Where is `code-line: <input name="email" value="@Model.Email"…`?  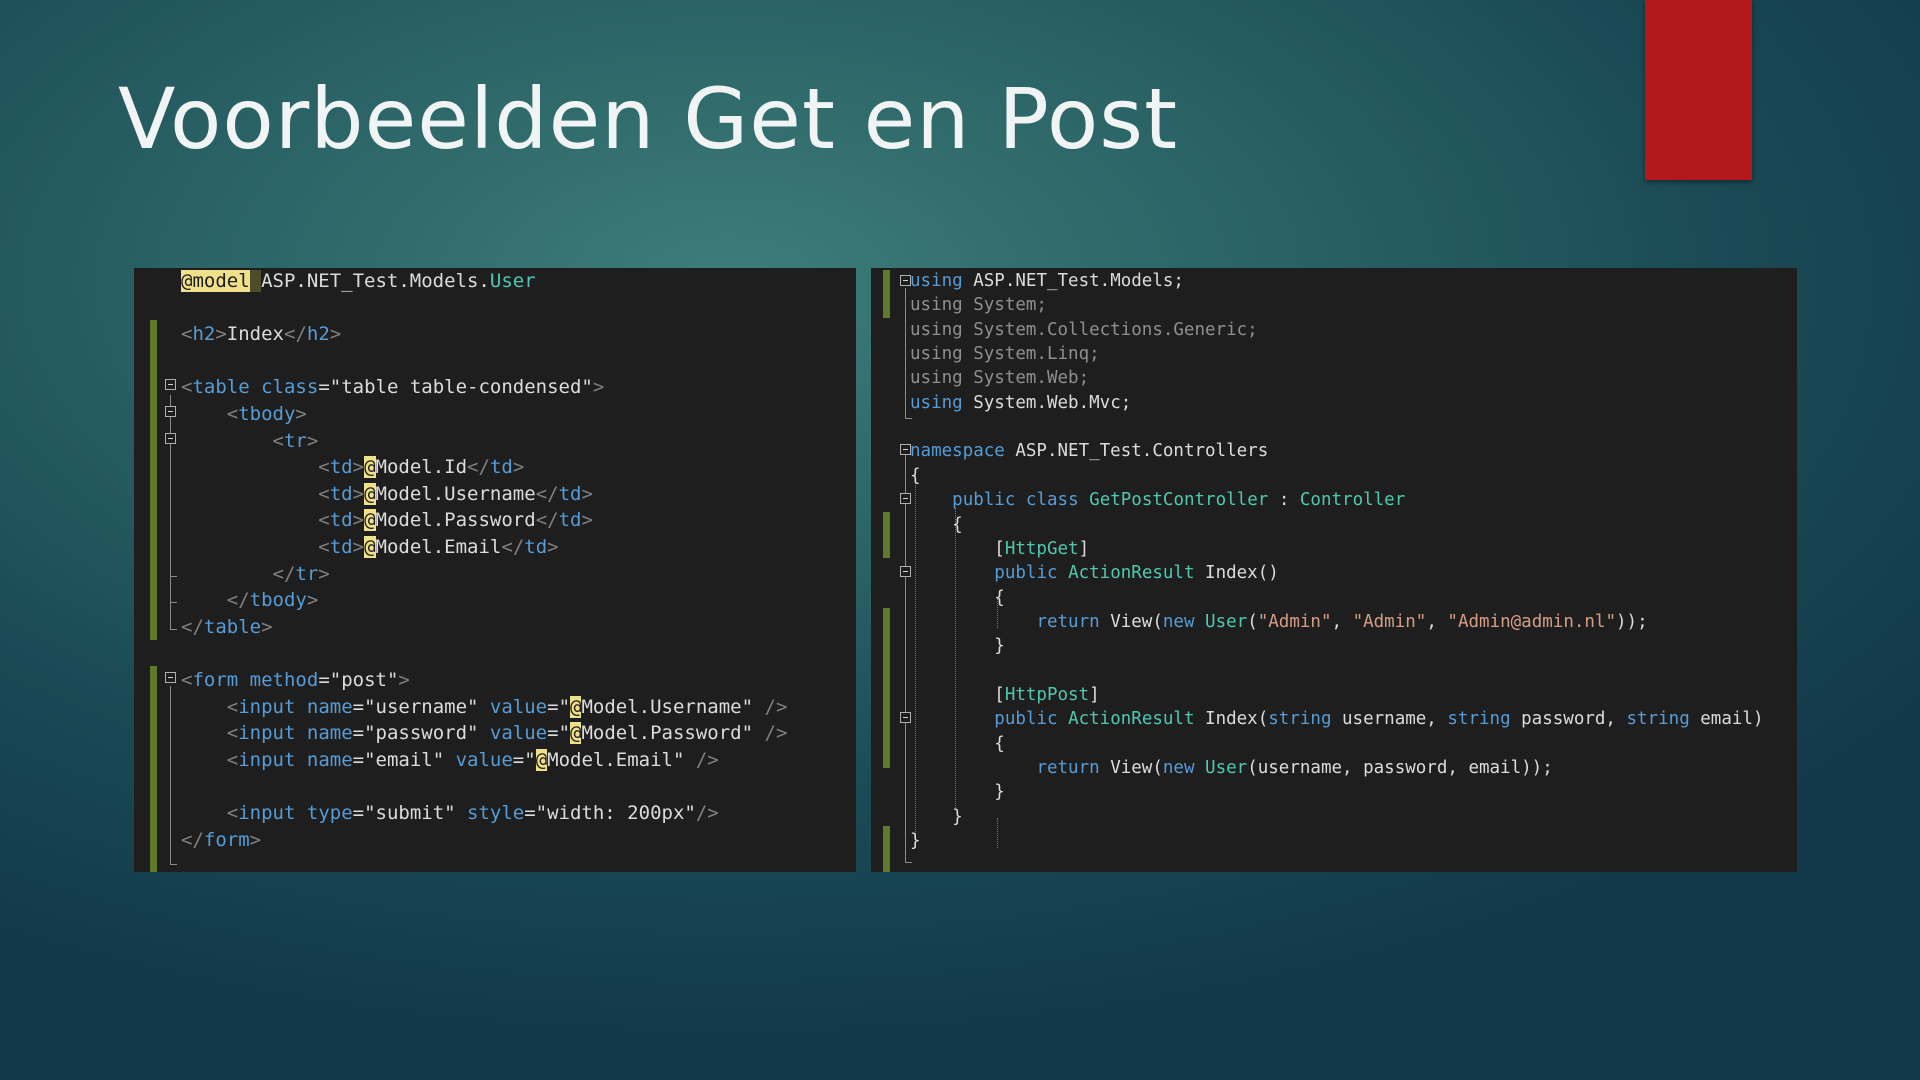 code-line: <input name="email" value="@Model.Email"… is located at coordinates (450, 760).